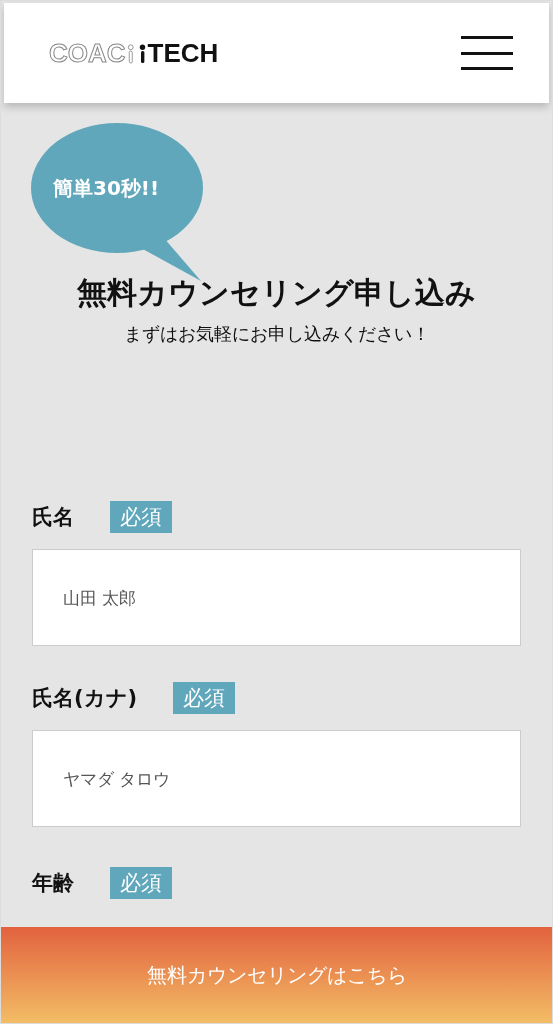 This screenshot has height=1024, width=553. I want to click on logo-text: COAC, so click(87, 53).